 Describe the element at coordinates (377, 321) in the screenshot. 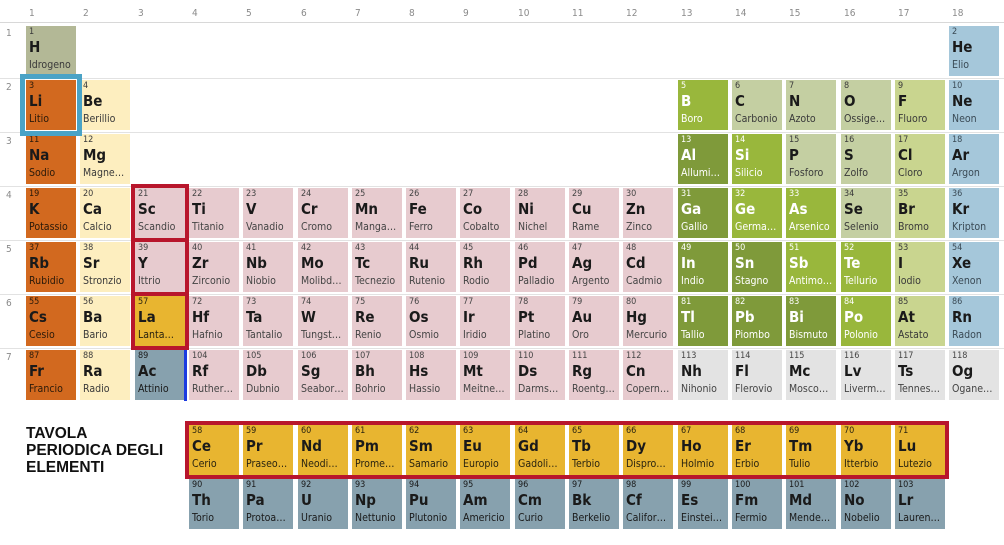

I see `element-re: 75 Re Renio` at that location.